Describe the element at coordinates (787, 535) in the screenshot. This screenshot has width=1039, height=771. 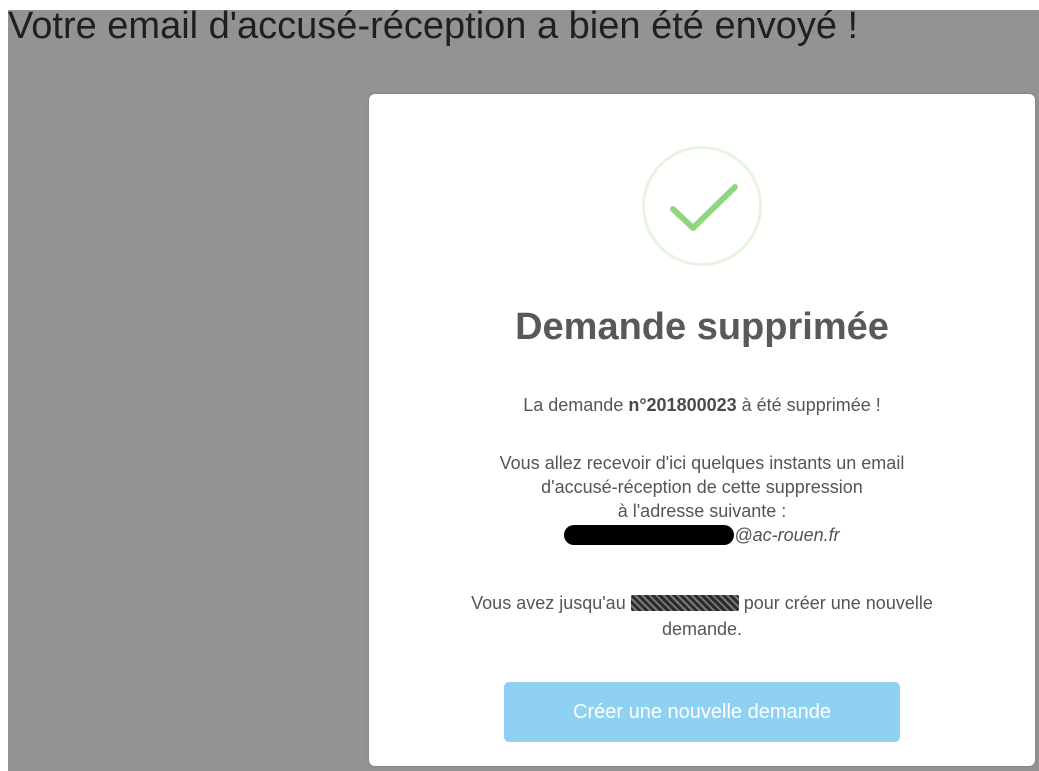
I see `email-domain: @ac-rouen.fr` at that location.